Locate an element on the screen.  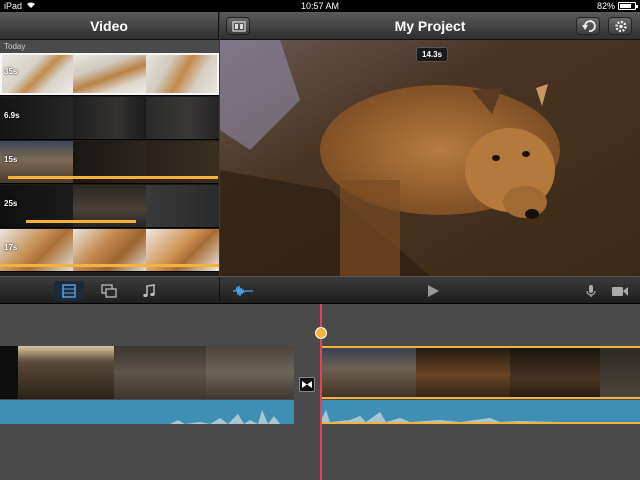
selected-clip-outline is located at coordinates (109, 74).